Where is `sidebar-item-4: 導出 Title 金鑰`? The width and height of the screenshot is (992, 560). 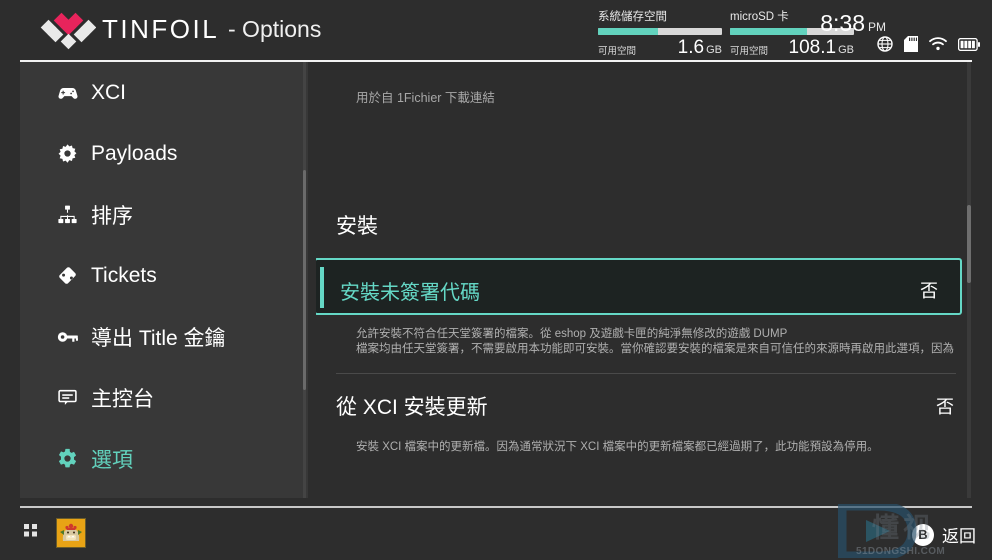
sidebar-item-4: 導出 Title 金鑰 is located at coordinates (164, 336).